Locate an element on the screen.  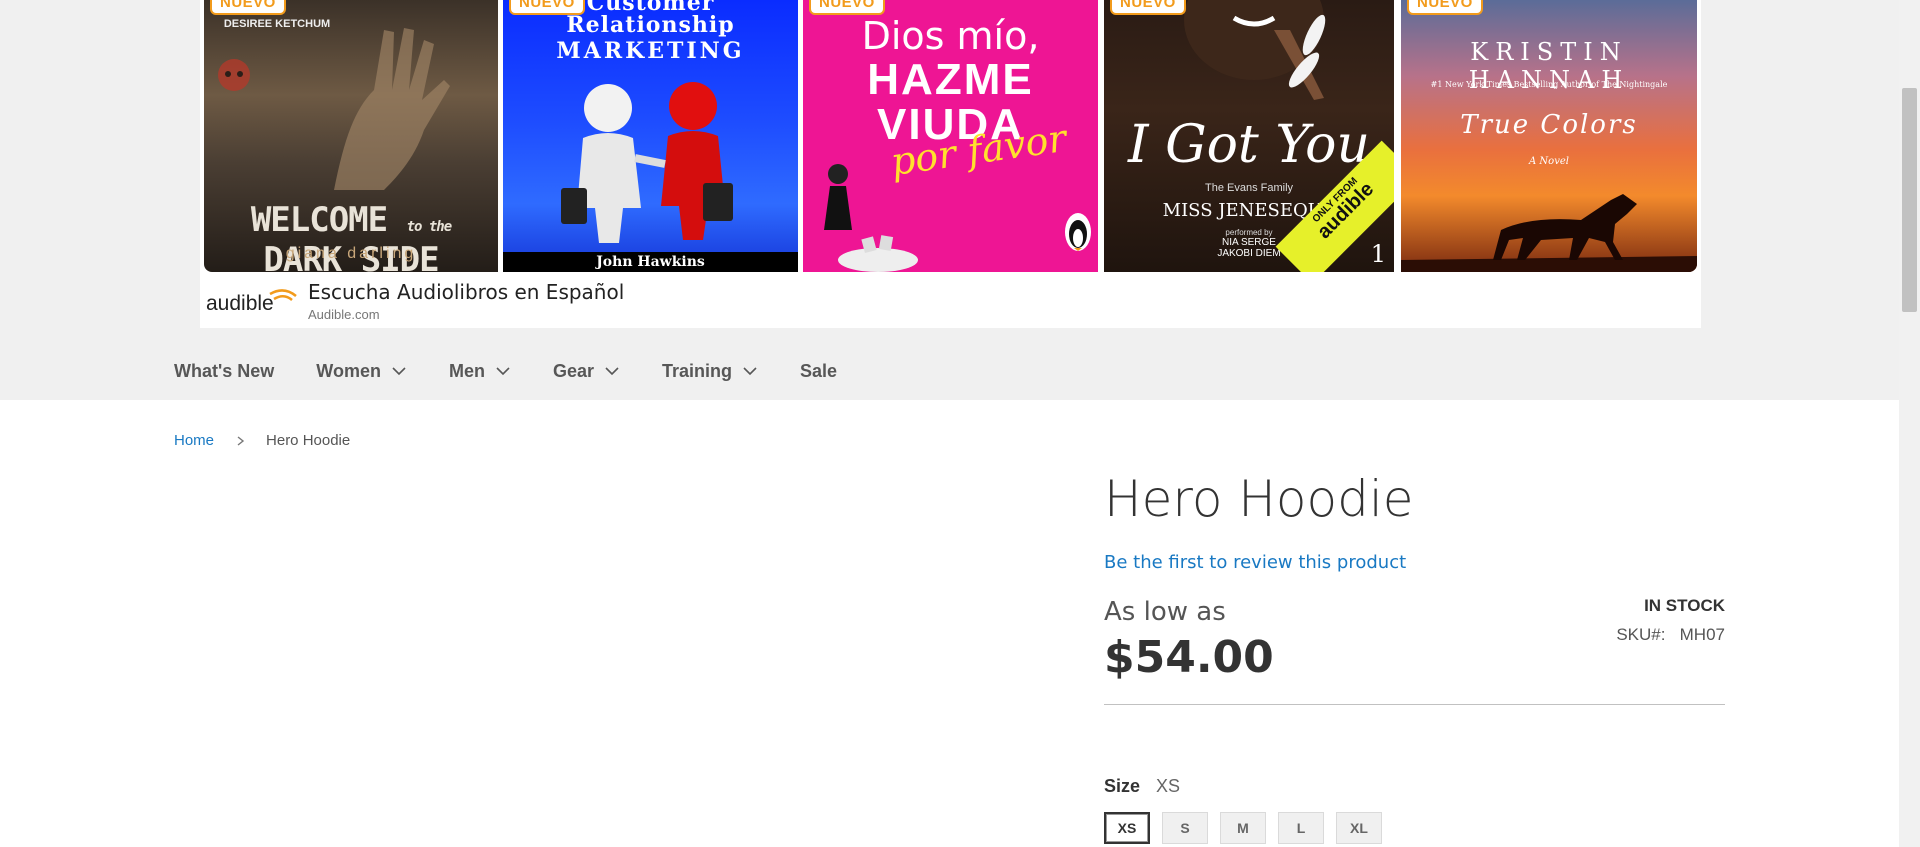
size-option-header: Size XS is located at coordinates (1142, 786).